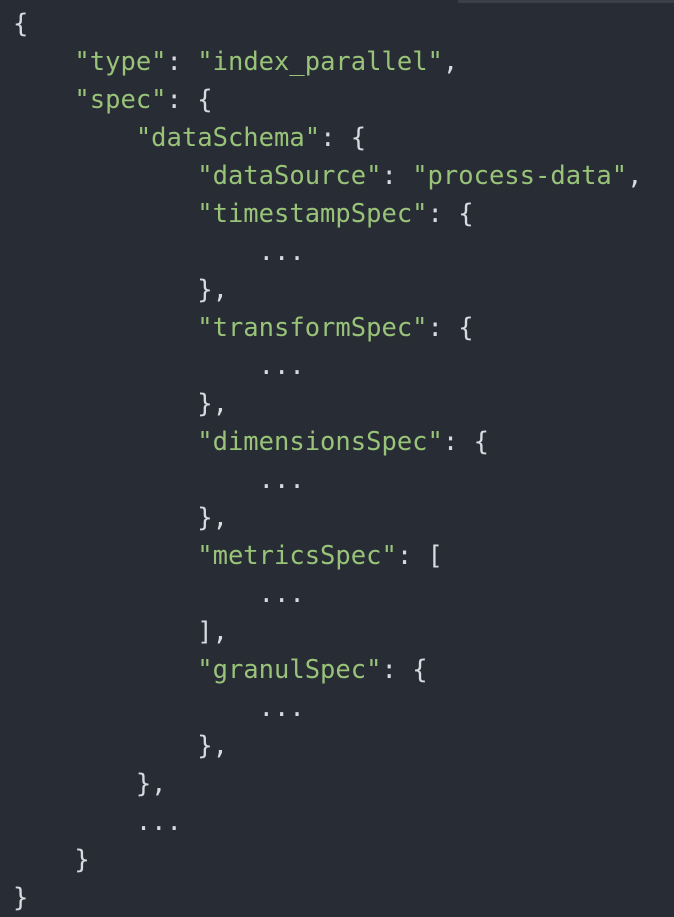  What do you see at coordinates (289, 670) in the screenshot?
I see `json-key: "granulSpec"` at bounding box center [289, 670].